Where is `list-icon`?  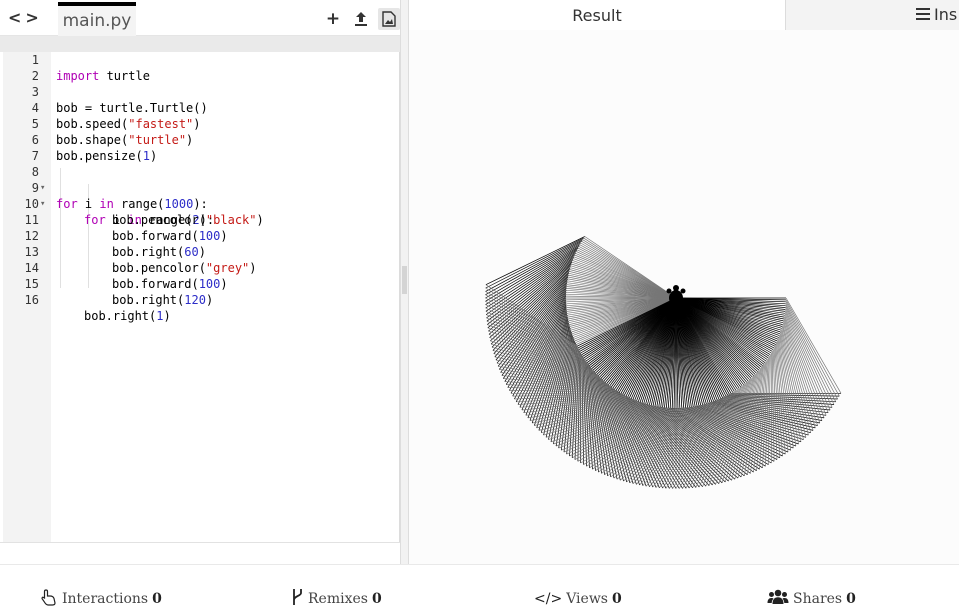 list-icon is located at coordinates (923, 14).